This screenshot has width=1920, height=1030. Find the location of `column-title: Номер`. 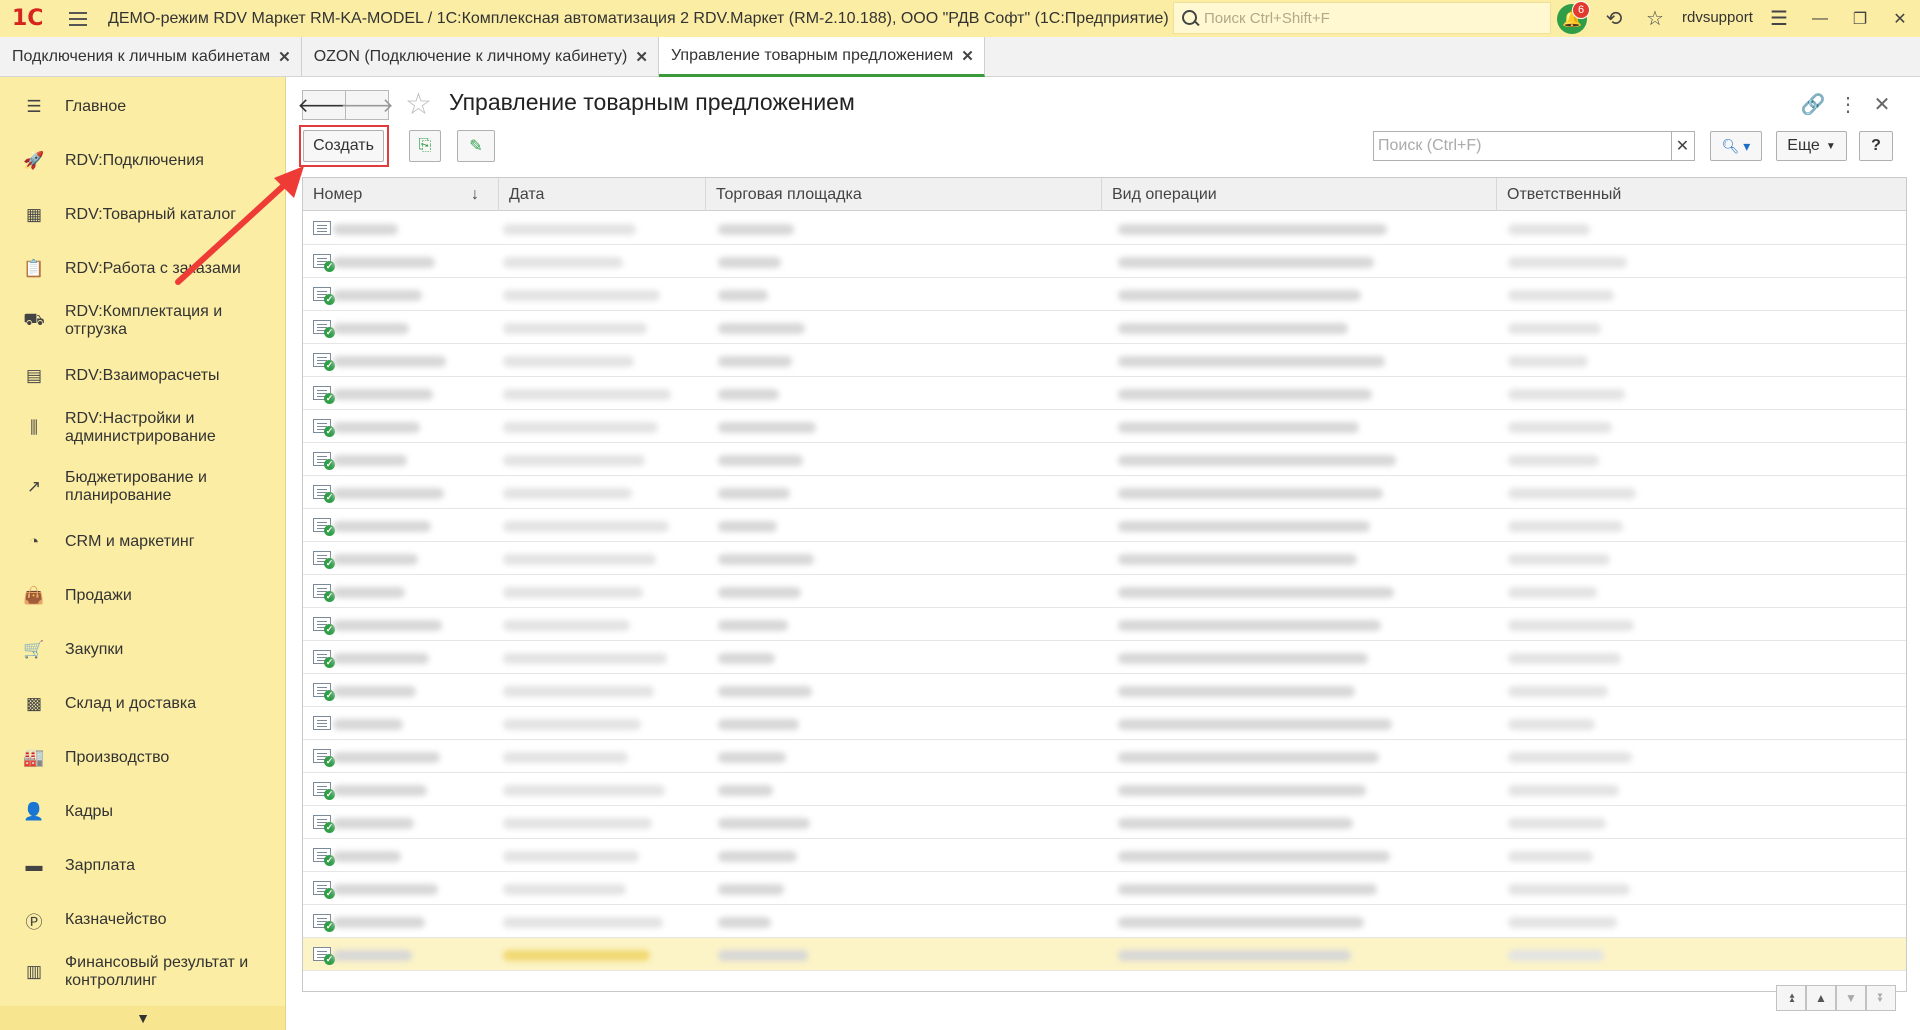

column-title: Номер is located at coordinates (338, 194).